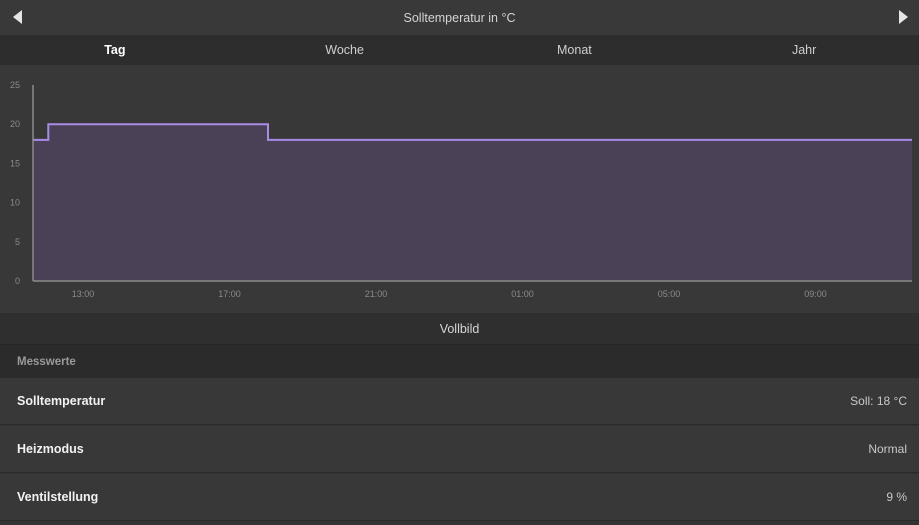 The height and width of the screenshot is (525, 919). Describe the element at coordinates (878, 401) in the screenshot. I see `measurement-value: Soll: 18 °C` at that location.